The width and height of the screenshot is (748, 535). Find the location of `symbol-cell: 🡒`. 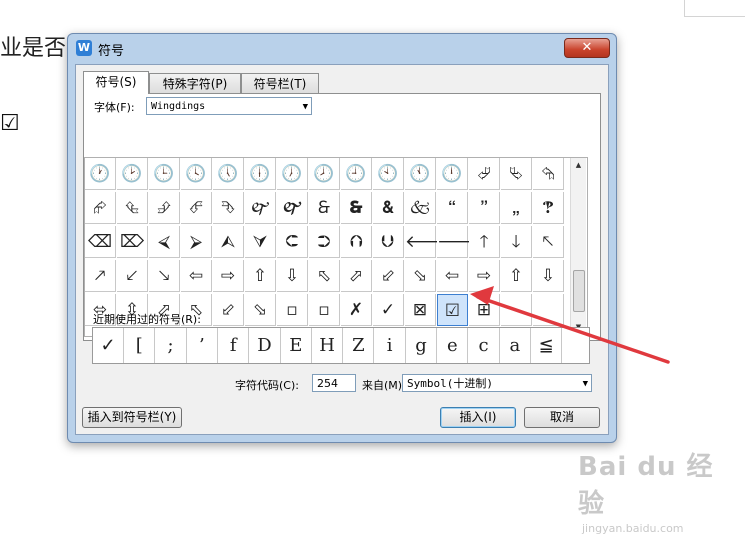

symbol-cell: 🡒 is located at coordinates (460, 242).